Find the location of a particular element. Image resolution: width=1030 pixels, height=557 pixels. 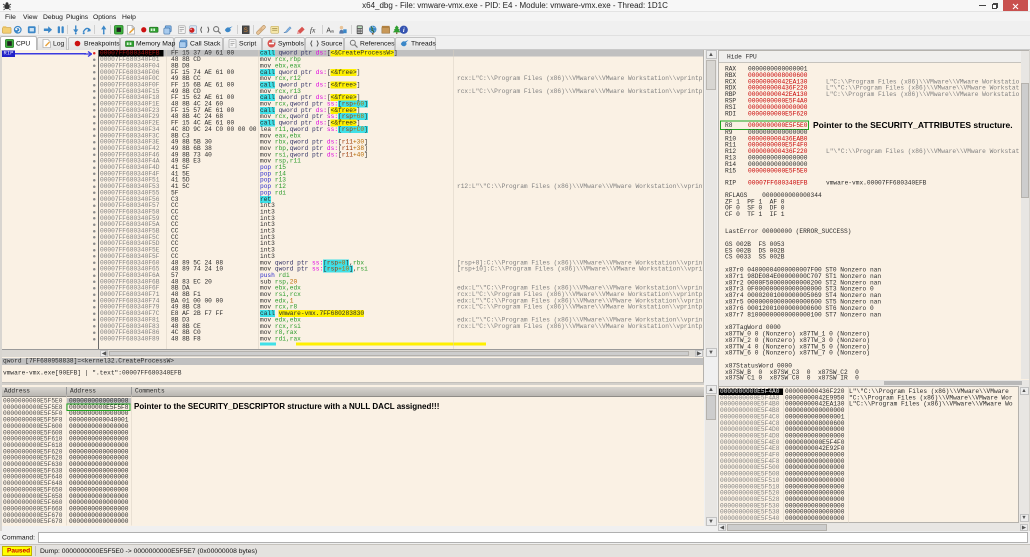

svg-text: fx is located at coordinates (313, 29).